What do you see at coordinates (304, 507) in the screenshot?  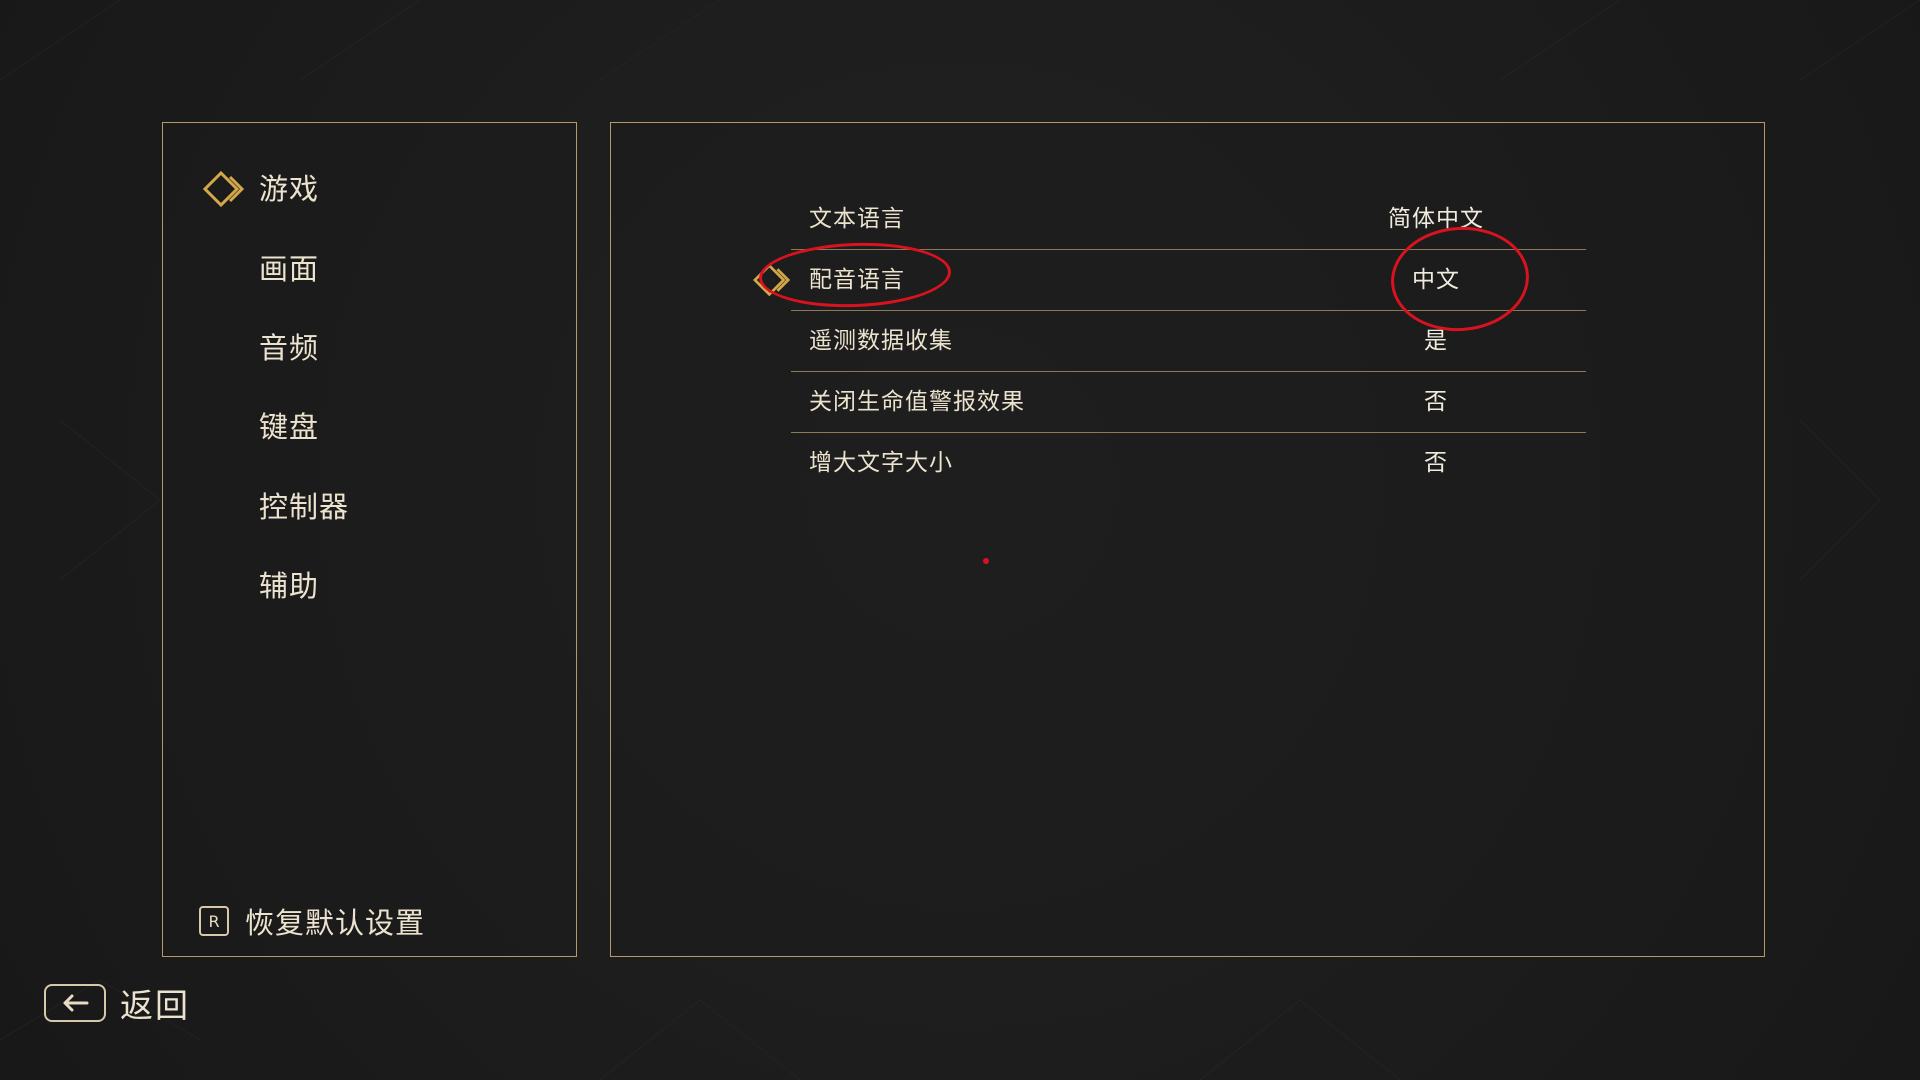 I see `sidebar-item-controller: 控制器` at bounding box center [304, 507].